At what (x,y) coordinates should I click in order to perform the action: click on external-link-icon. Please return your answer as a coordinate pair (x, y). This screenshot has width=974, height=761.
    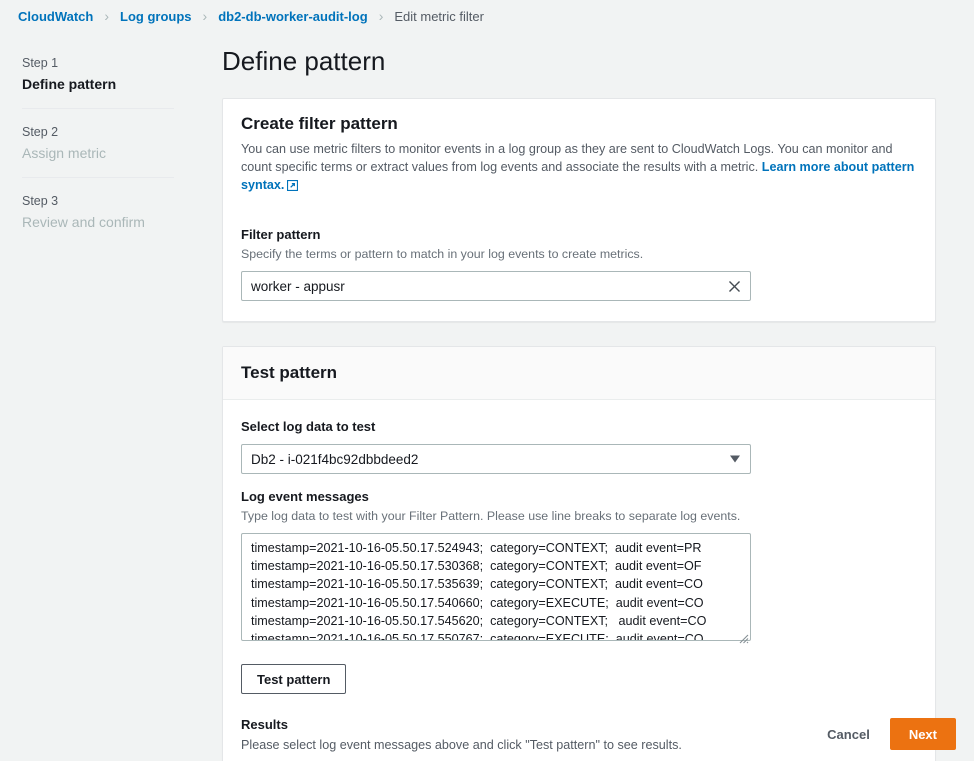
    Looking at the image, I should click on (293, 187).